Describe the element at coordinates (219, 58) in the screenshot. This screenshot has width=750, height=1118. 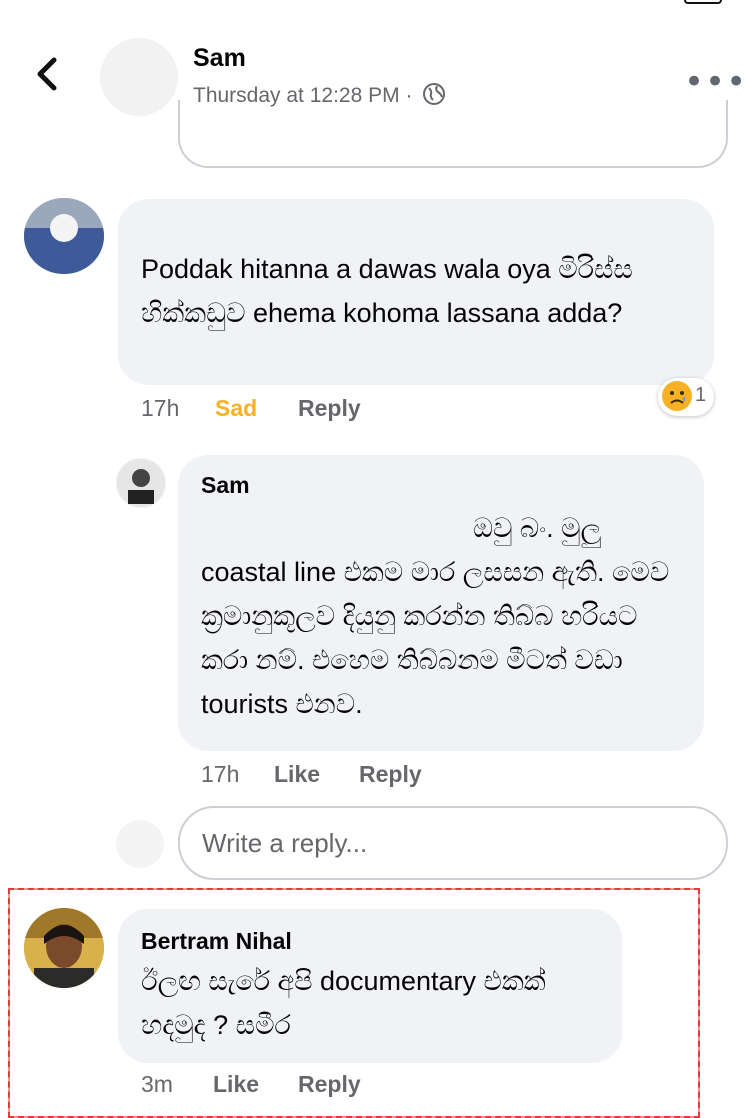
I see `post-author-name: Sam` at that location.